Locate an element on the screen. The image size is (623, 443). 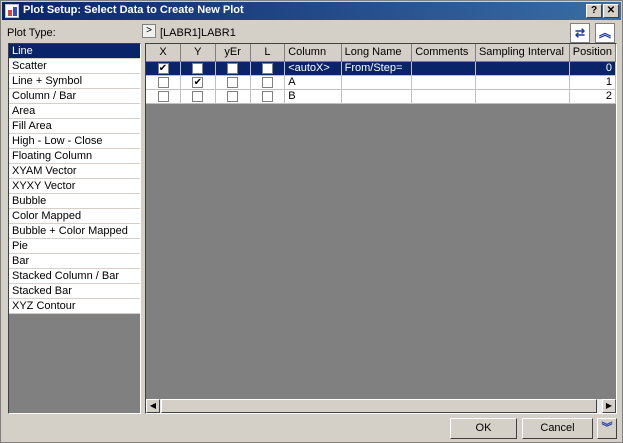
plot-app-icon is located at coordinates (12, 11).